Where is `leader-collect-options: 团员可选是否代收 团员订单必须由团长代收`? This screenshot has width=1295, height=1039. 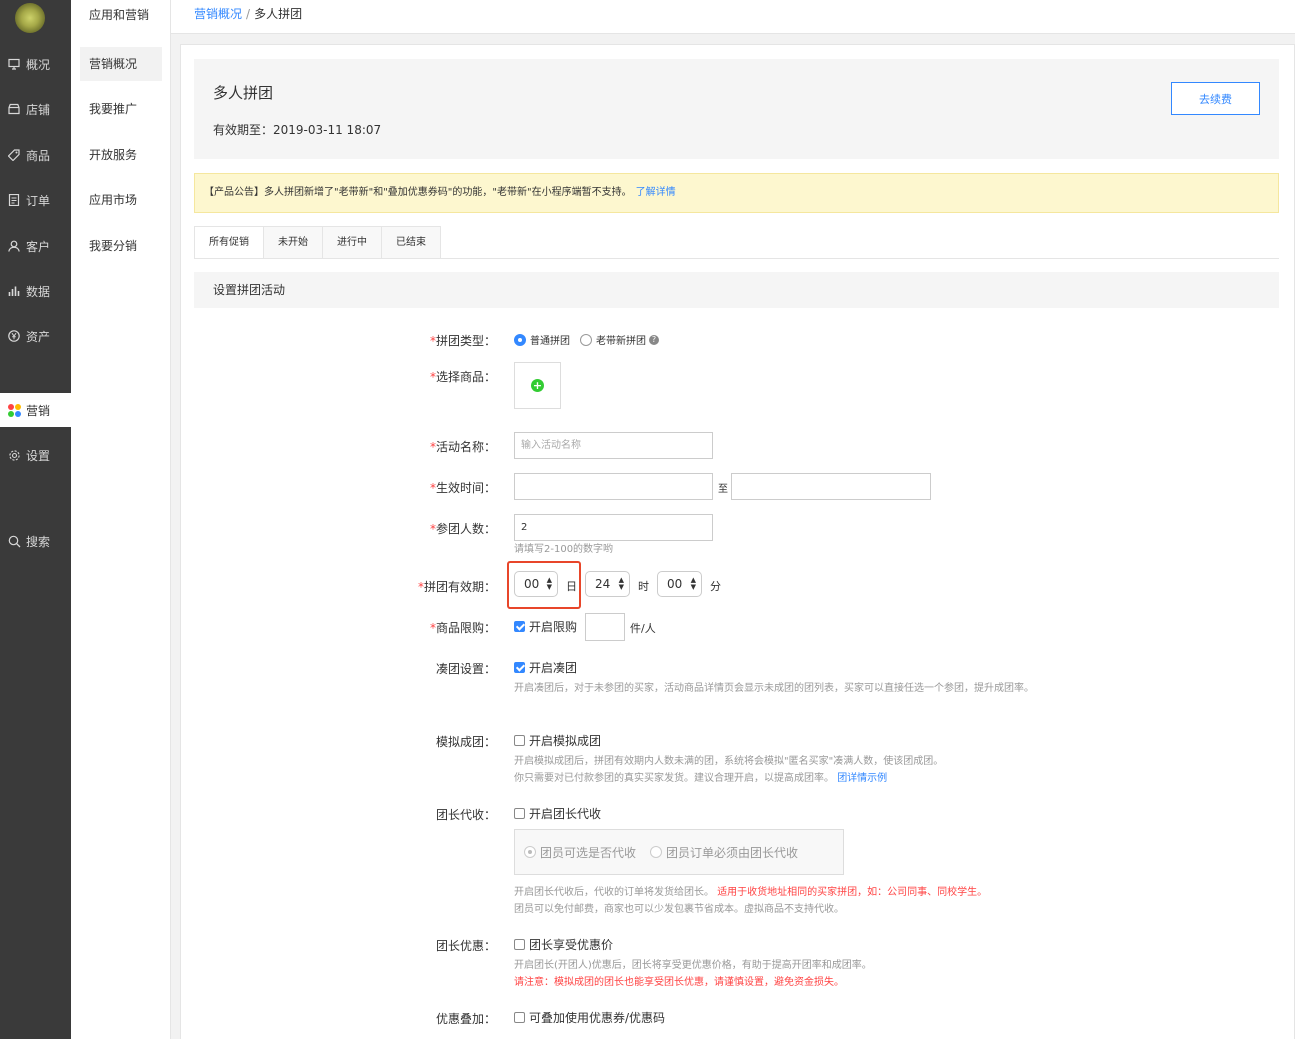
leader-collect-options: 团员可选是否代收 团员订单必须由团长代收 is located at coordinates (679, 852).